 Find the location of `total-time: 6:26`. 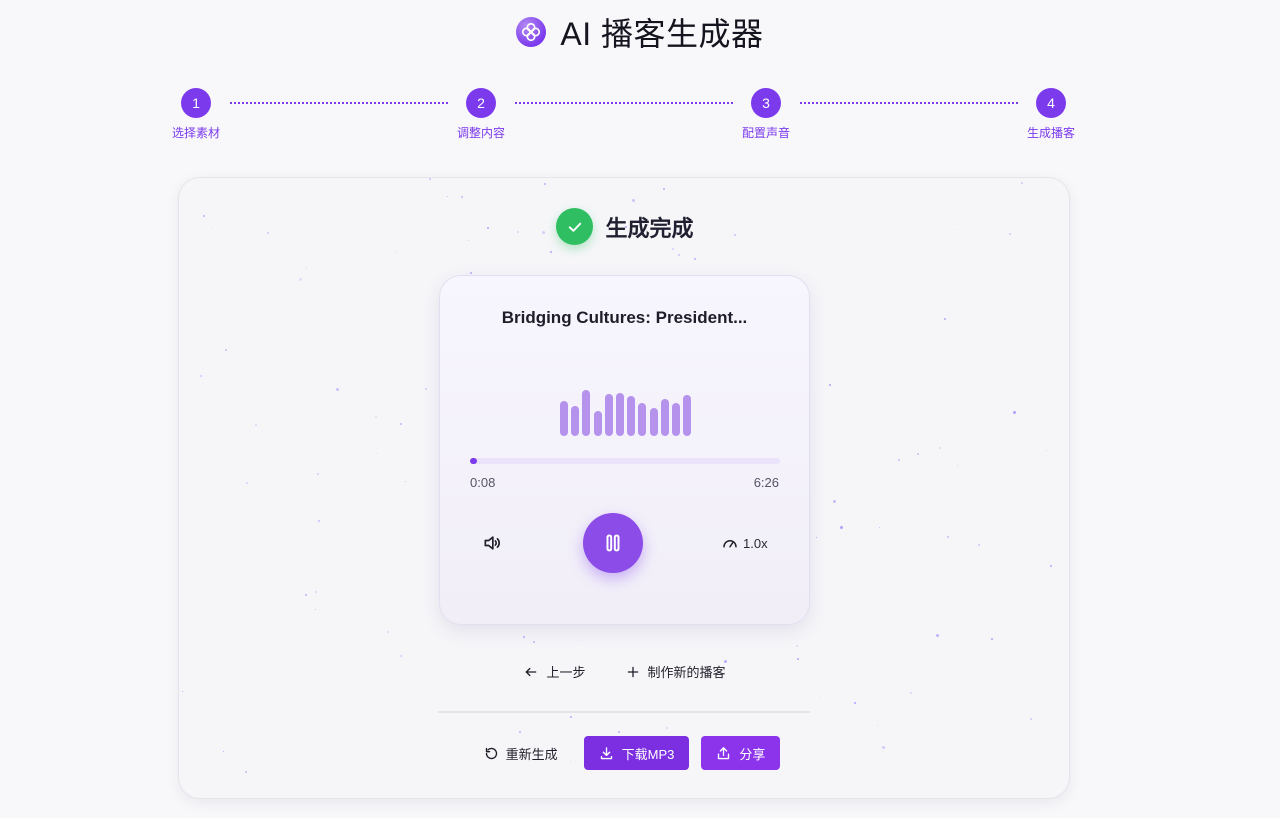

total-time: 6:26 is located at coordinates (766, 482).